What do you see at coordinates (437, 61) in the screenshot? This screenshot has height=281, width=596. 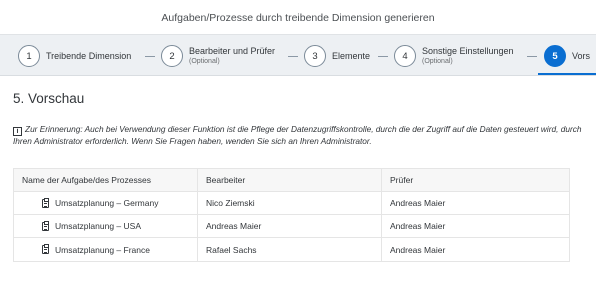 I see `step-sublabel-4: (Optional)` at bounding box center [437, 61].